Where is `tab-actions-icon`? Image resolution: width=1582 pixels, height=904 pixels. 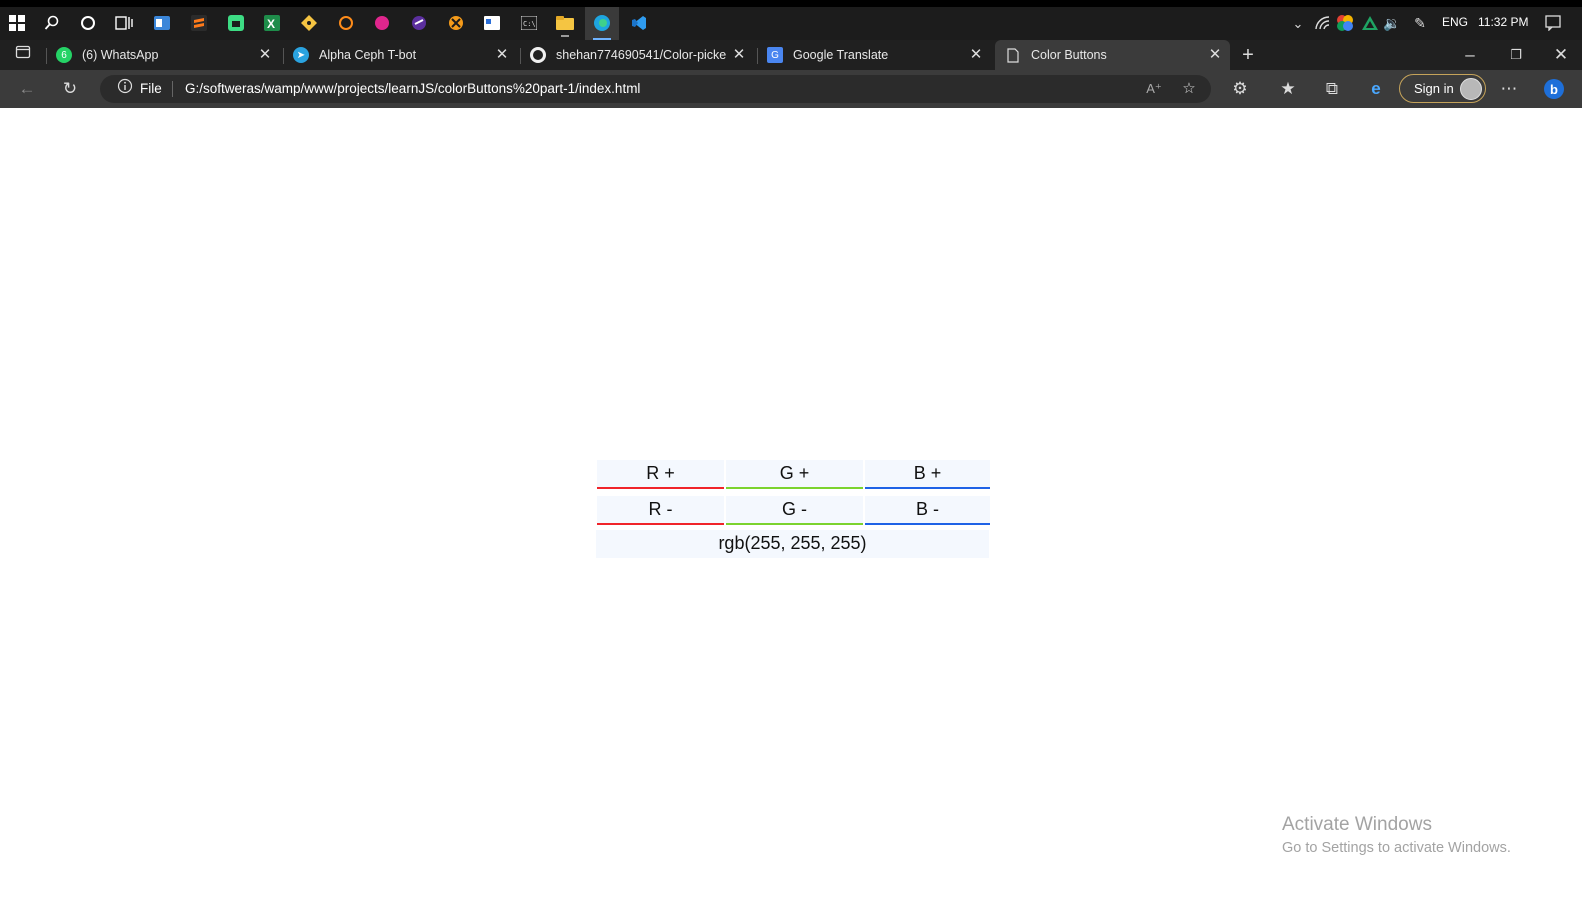
tab-actions-icon is located at coordinates (23, 55).